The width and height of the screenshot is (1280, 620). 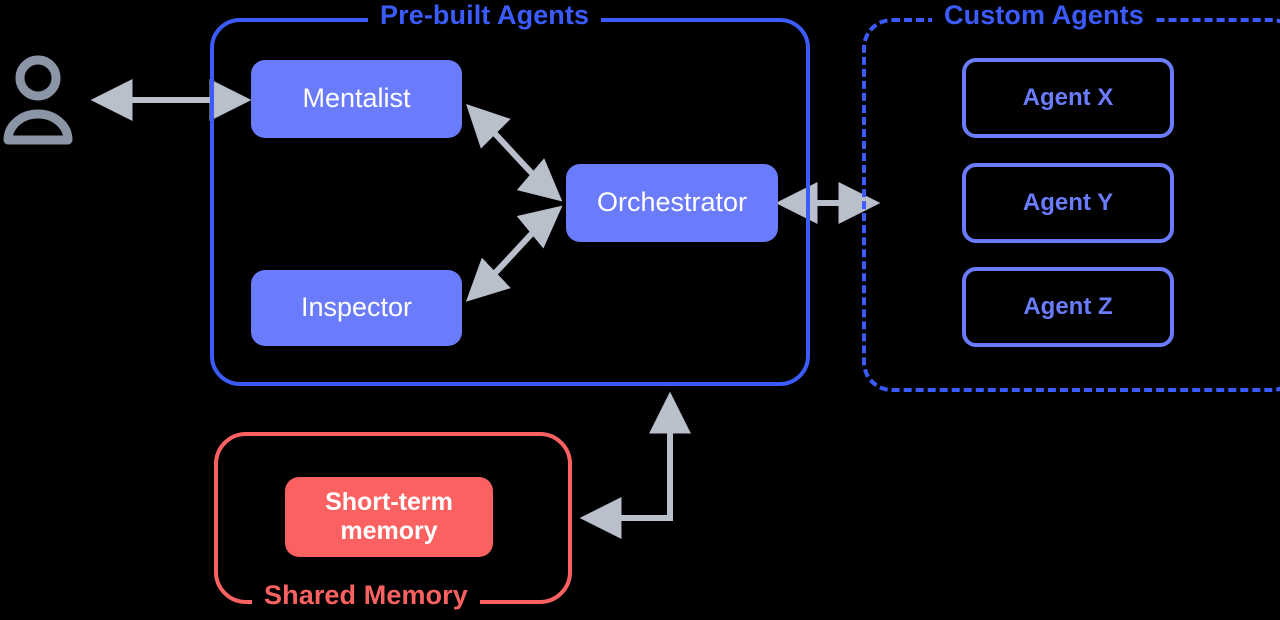 I want to click on node-agent-z: Agent Z, so click(x=1068, y=307).